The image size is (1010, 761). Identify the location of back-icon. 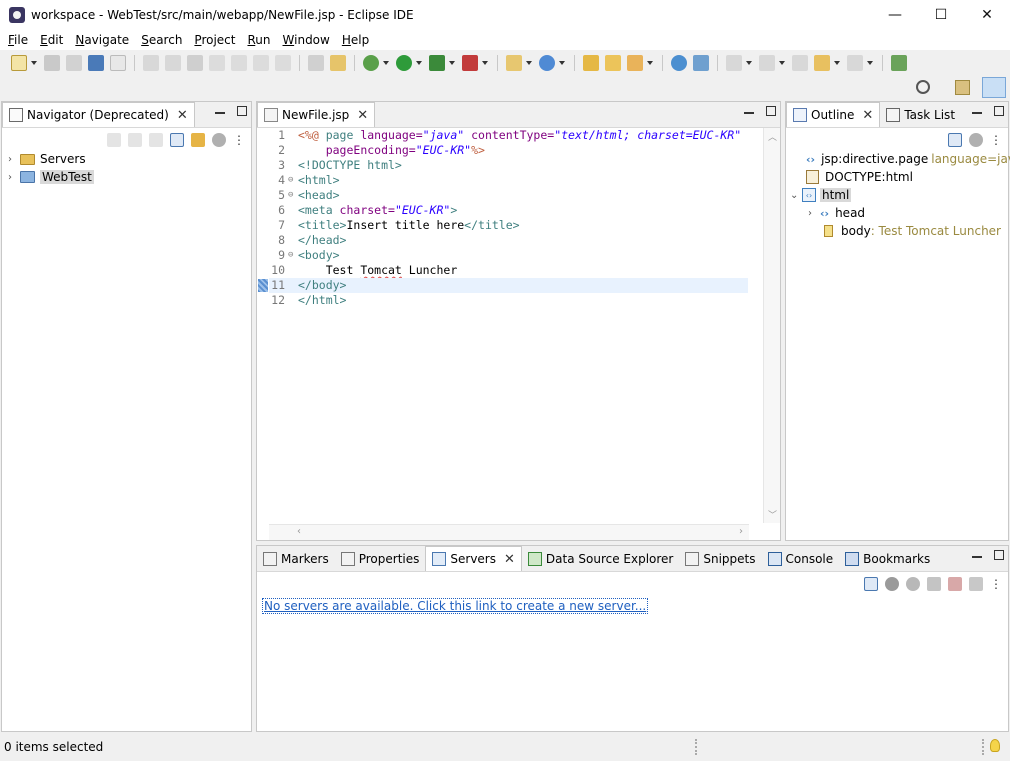
(822, 63).